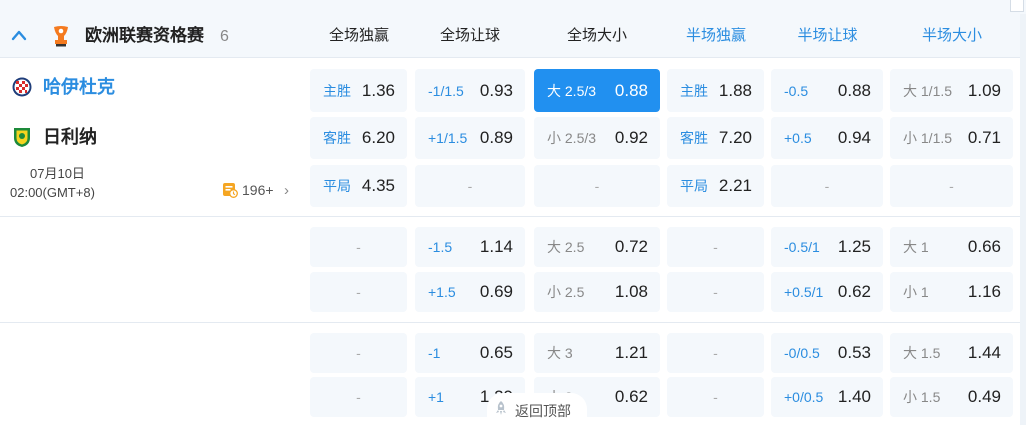 The width and height of the screenshot is (1026, 425). Describe the element at coordinates (597, 247) in the screenshot. I see `odds-cell-full-over-under: 大 2.5 0.72` at that location.